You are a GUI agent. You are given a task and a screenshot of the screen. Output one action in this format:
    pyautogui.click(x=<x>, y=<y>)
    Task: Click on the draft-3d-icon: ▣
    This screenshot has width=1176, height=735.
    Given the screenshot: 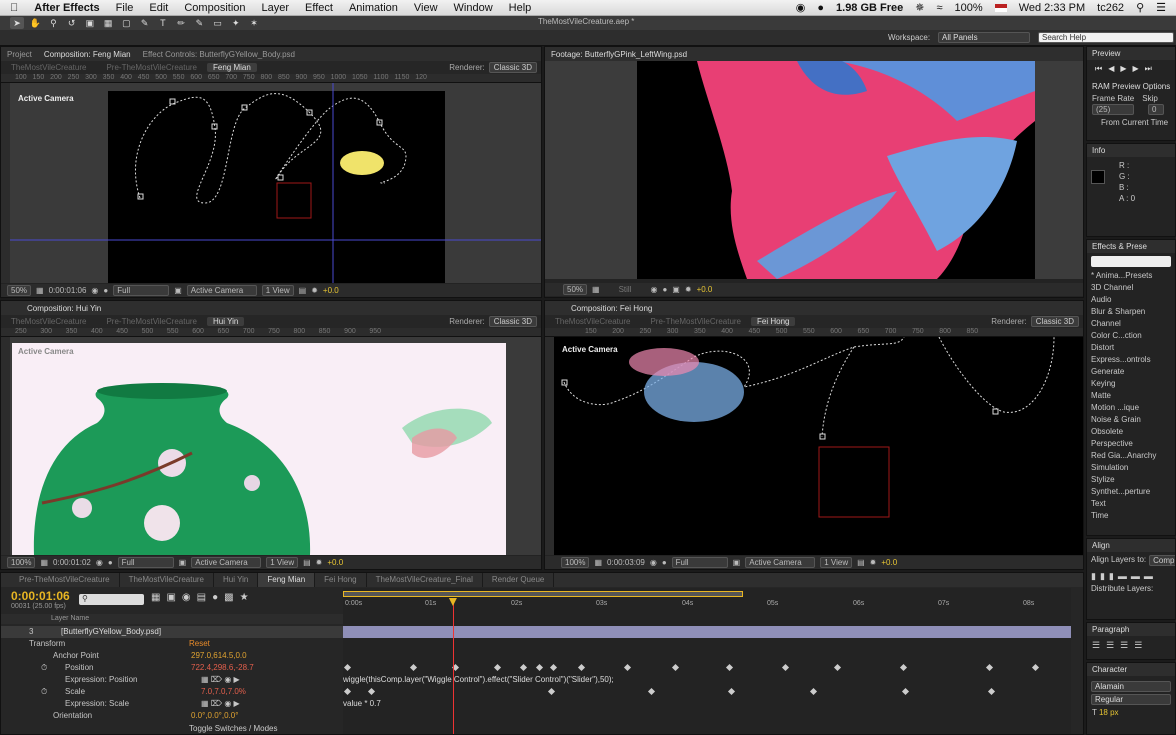 What is the action you would take?
    pyautogui.click(x=170, y=597)
    